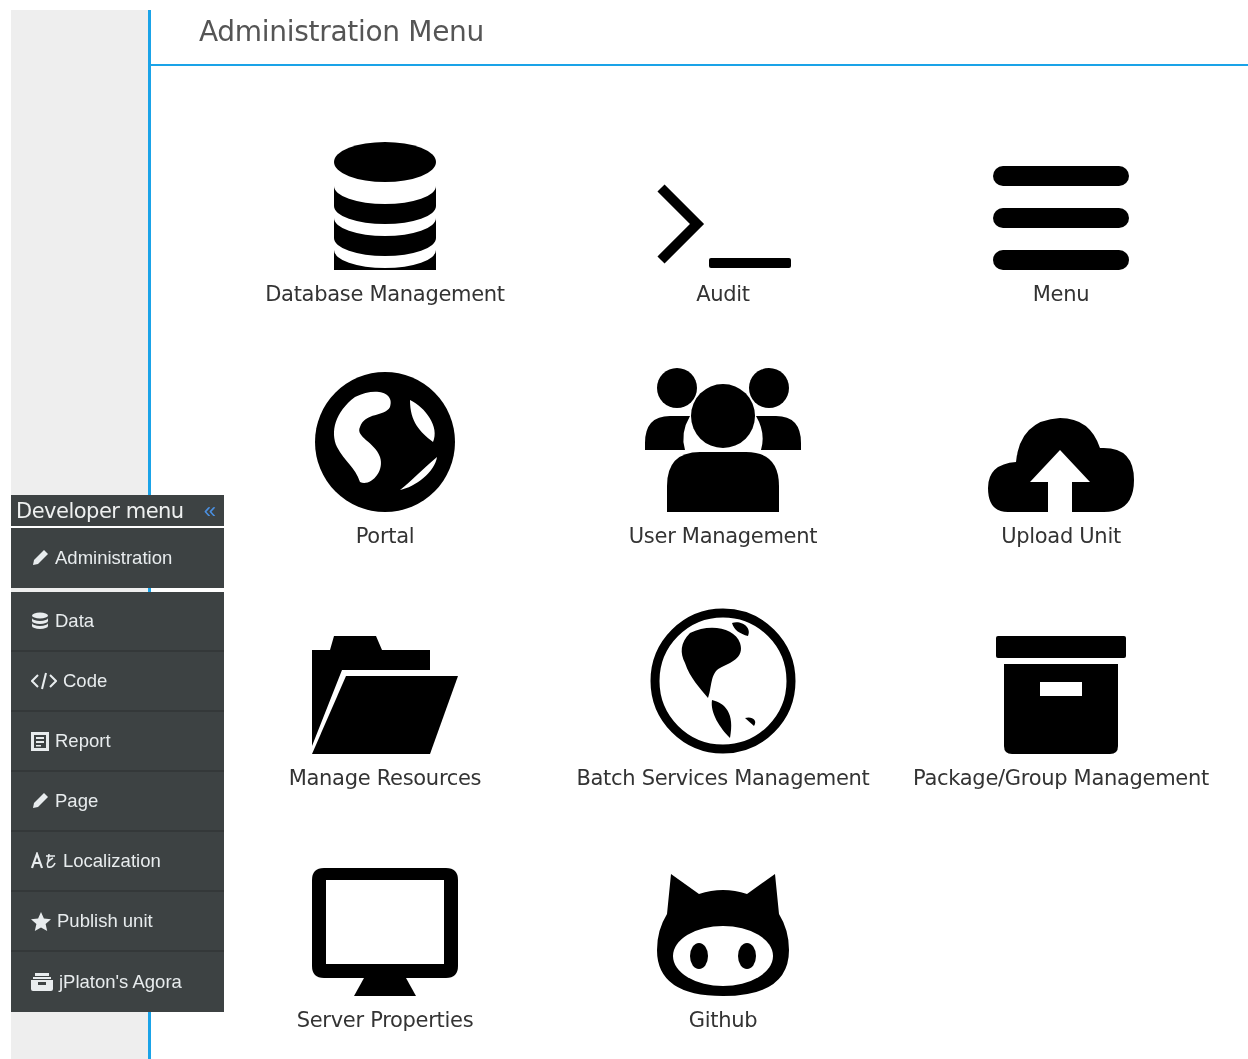 This screenshot has width=1248, height=1059. What do you see at coordinates (723, 1020) in the screenshot?
I see `tile-label: Github` at bounding box center [723, 1020].